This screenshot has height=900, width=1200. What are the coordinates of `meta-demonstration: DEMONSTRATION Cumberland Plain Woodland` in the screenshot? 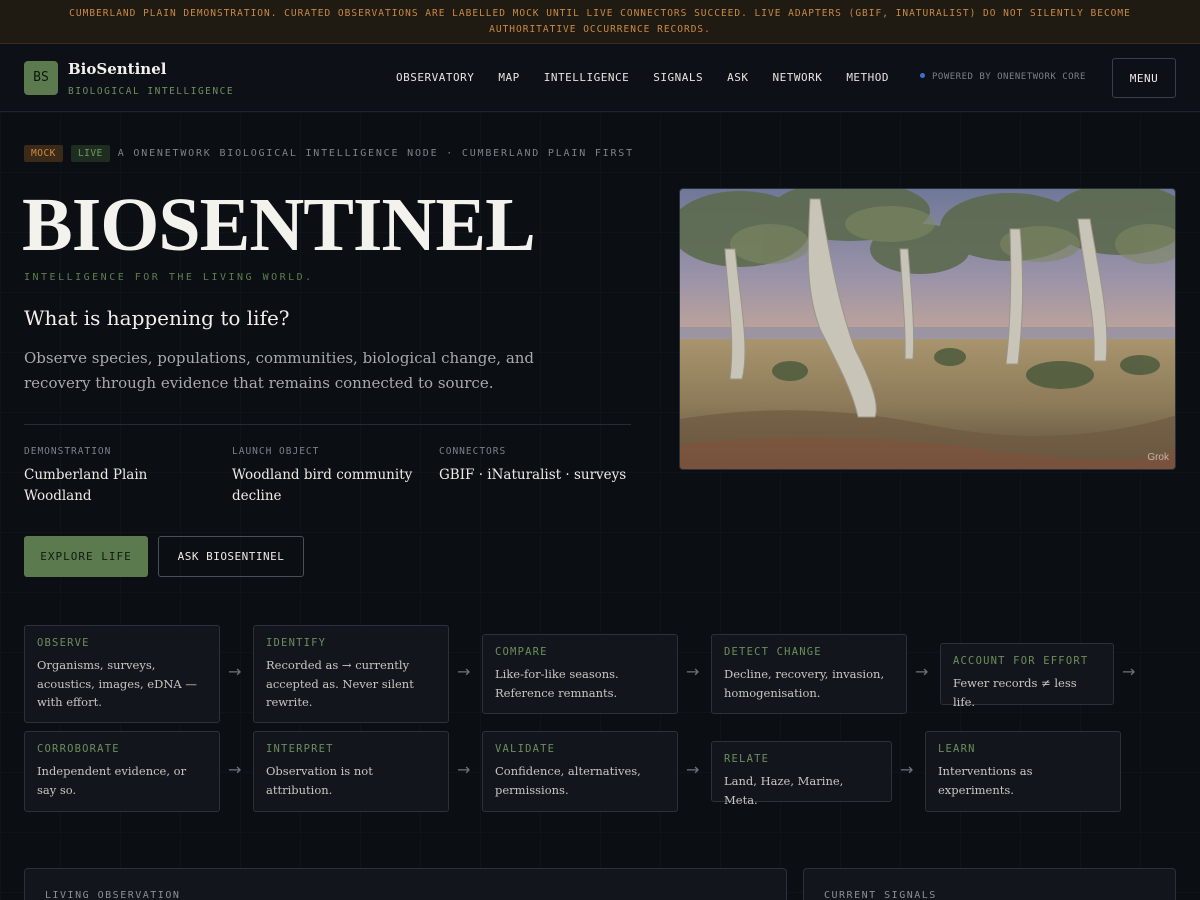 It's located at (124, 476).